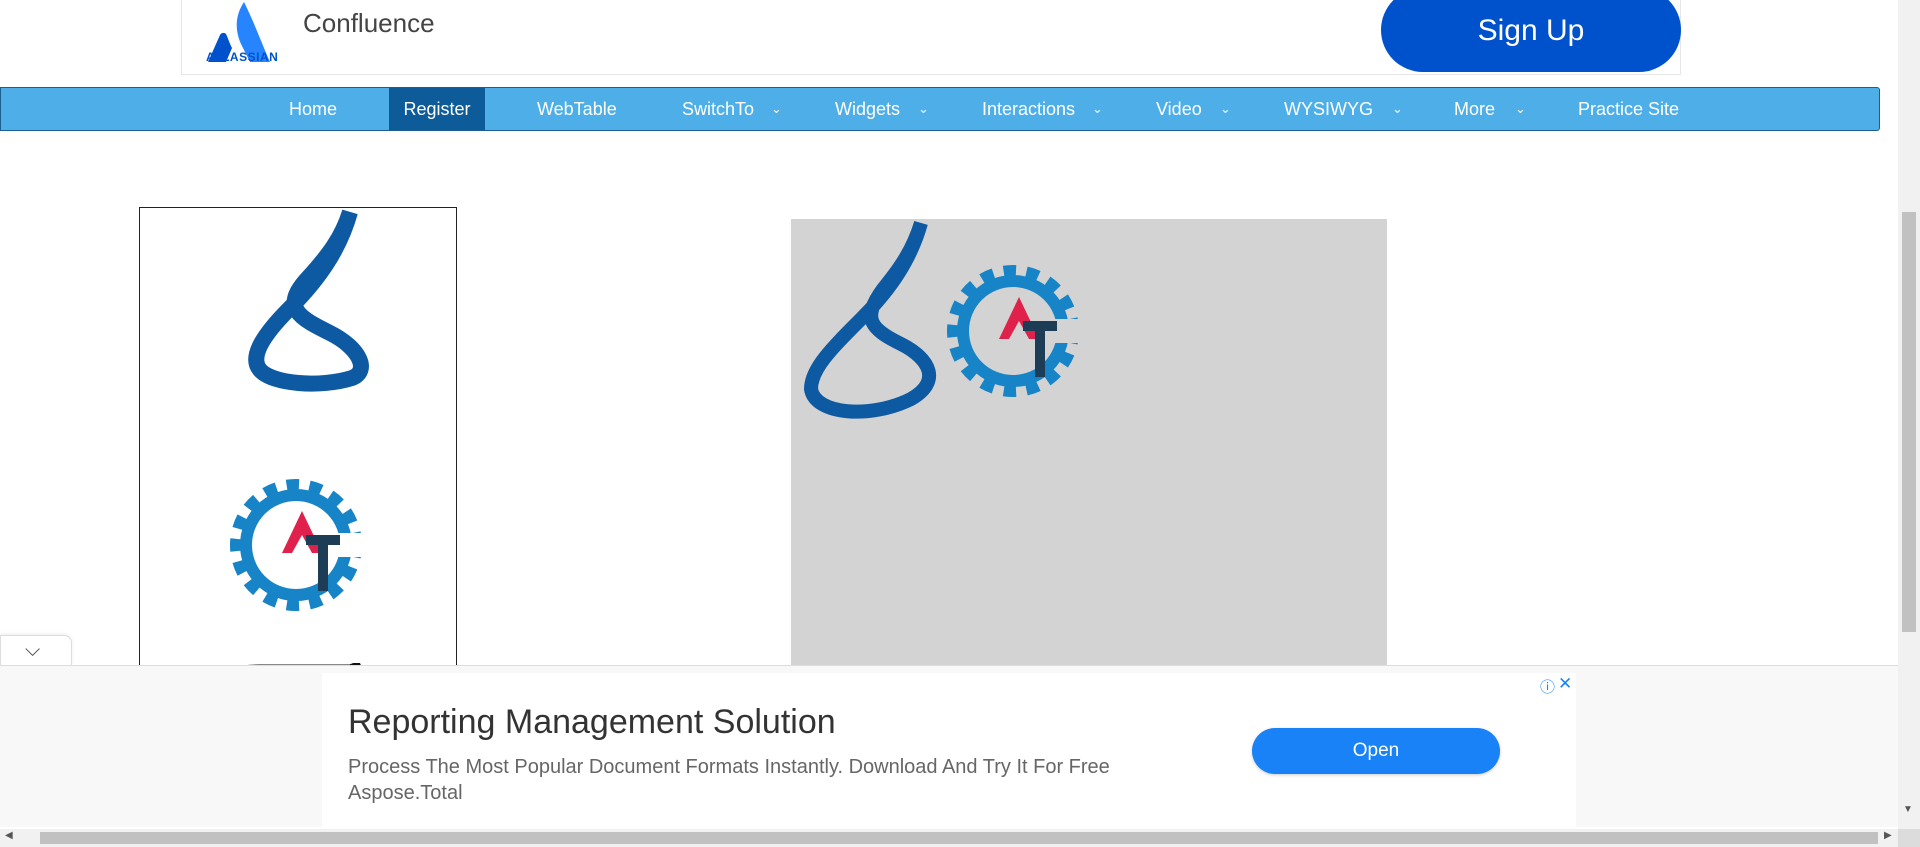  I want to click on scroll-left-arrow-icon: ◀, so click(9, 835).